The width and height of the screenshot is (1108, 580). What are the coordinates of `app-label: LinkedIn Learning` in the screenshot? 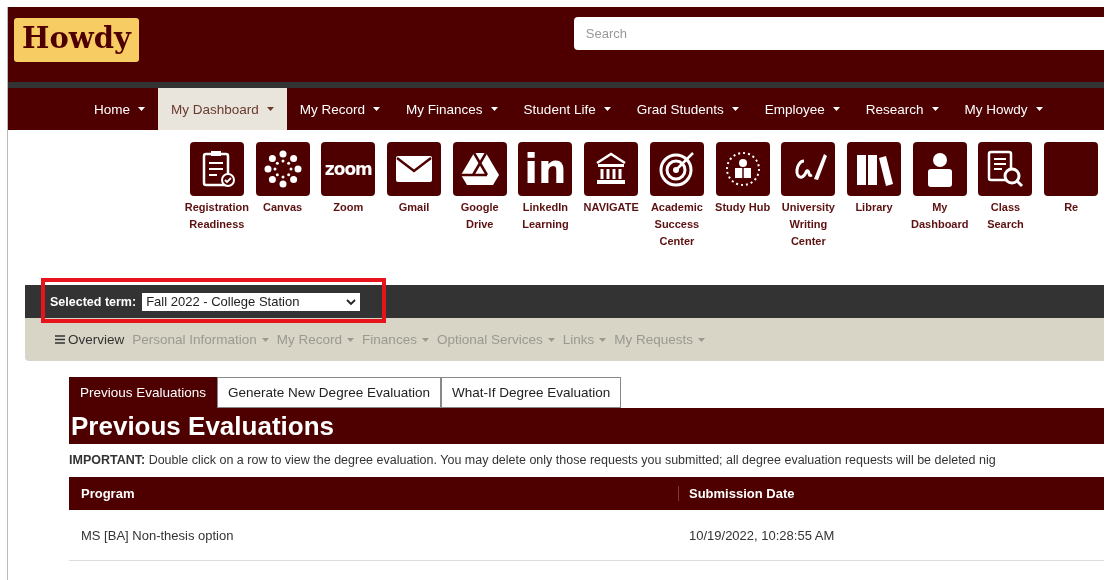 It's located at (545, 216).